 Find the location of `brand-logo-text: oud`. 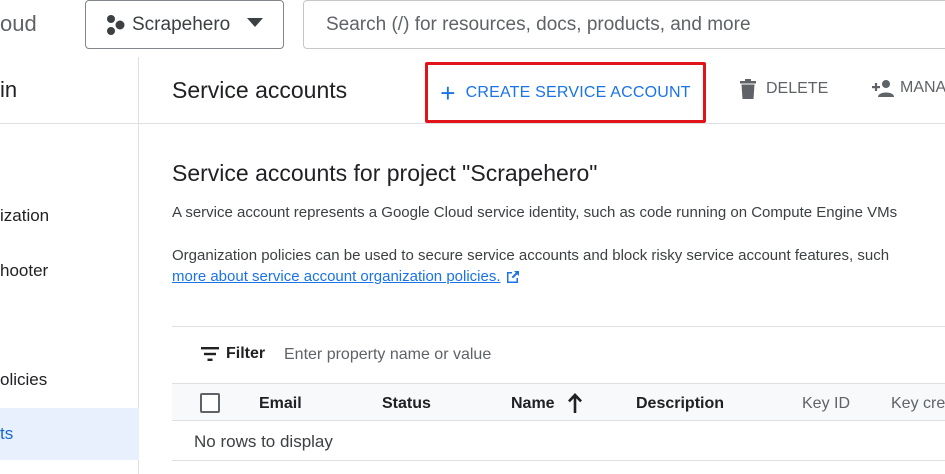

brand-logo-text: oud is located at coordinates (18, 24).